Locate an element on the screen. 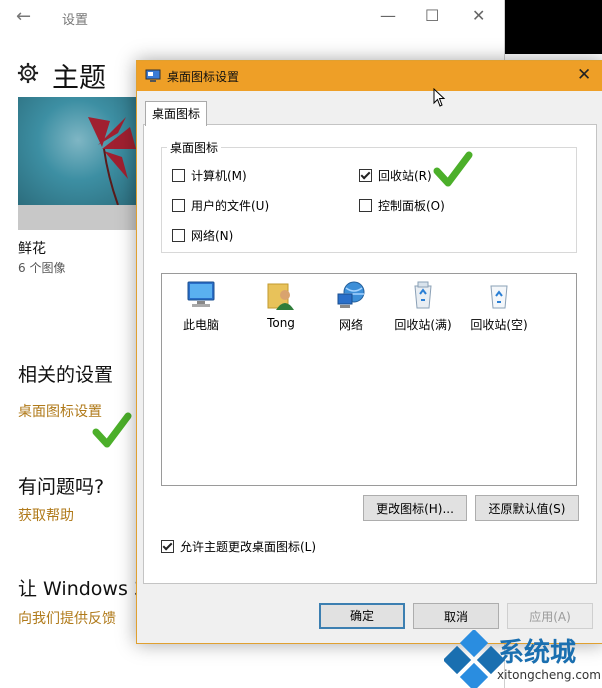 This screenshot has height=688, width=602. watermark-url: xitongcheng.com is located at coordinates (549, 675).